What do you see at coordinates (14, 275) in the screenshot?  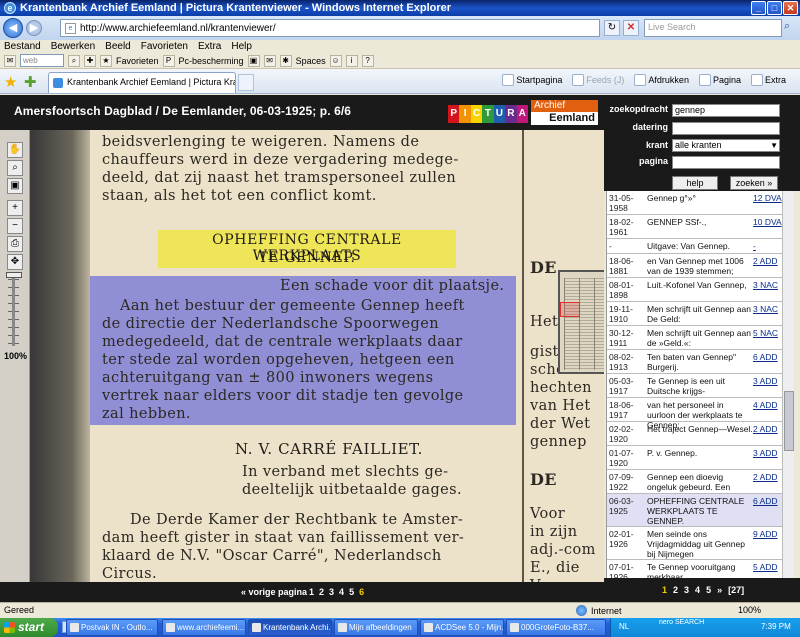 I see `zoom-slider-thumb` at bounding box center [14, 275].